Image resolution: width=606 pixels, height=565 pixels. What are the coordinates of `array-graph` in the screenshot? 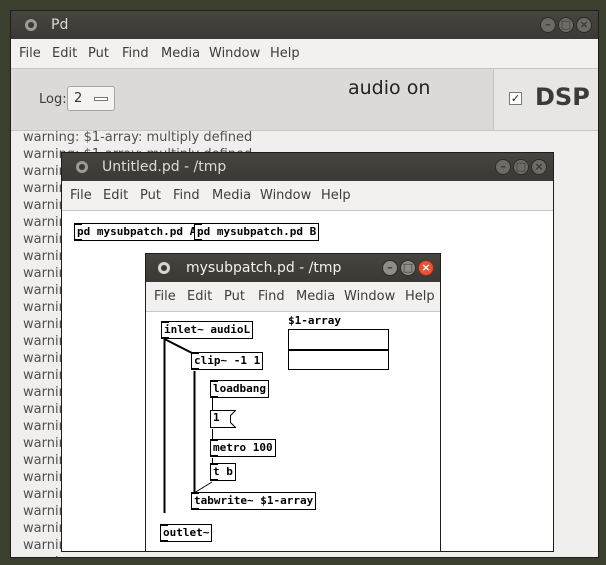 It's located at (338, 349).